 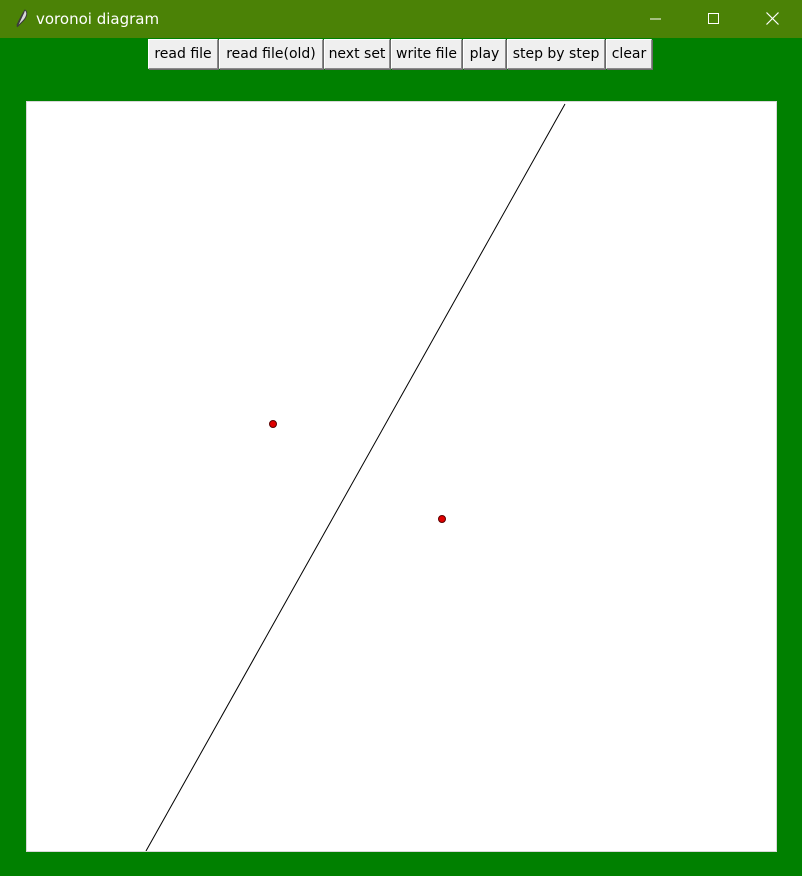 I want to click on minimize-button, so click(x=656, y=19).